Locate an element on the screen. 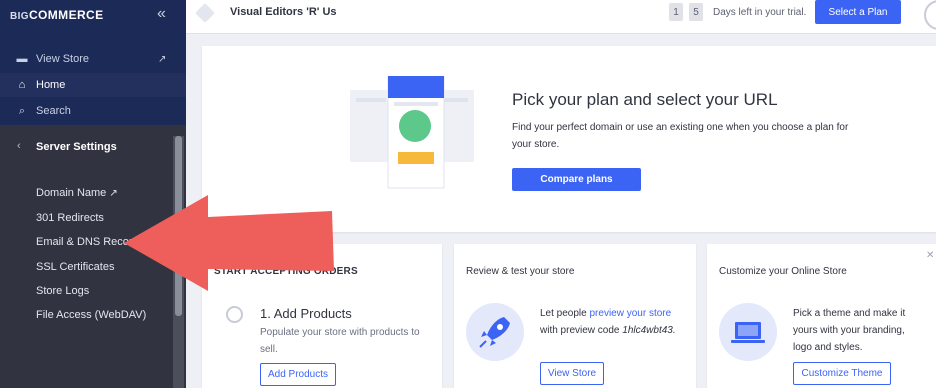 The image size is (936, 388). store-icon: ▬ is located at coordinates (22, 59).